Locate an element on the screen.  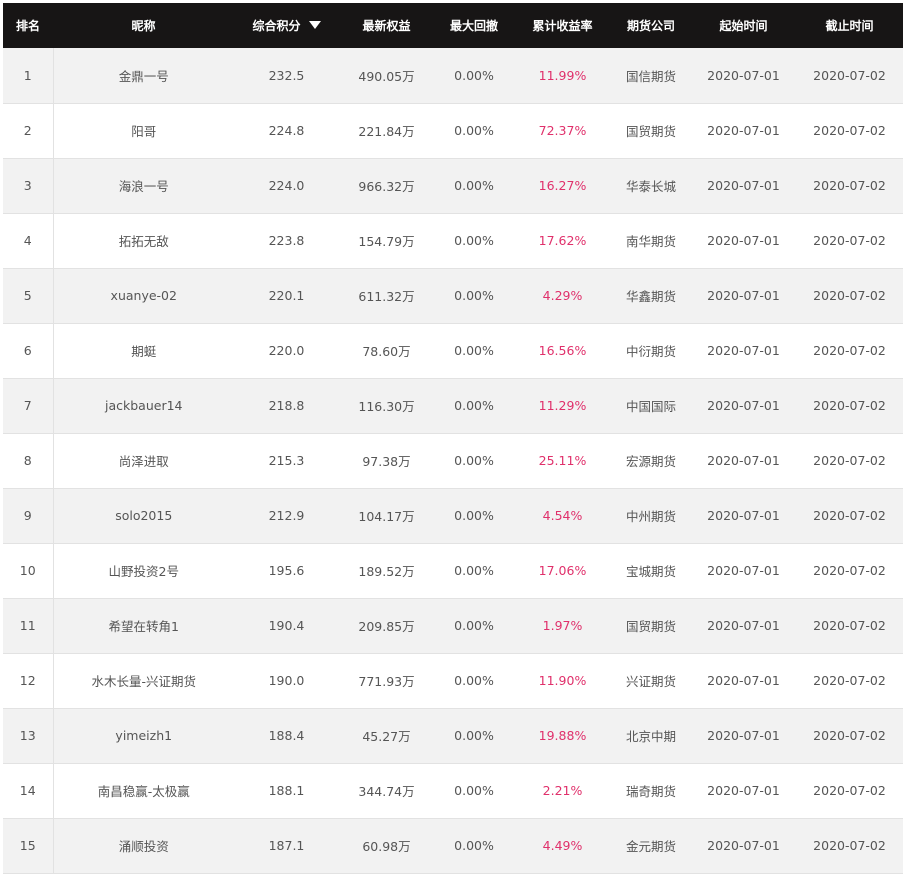
cell-nickname: 希望在转角1 is located at coordinates (143, 625).